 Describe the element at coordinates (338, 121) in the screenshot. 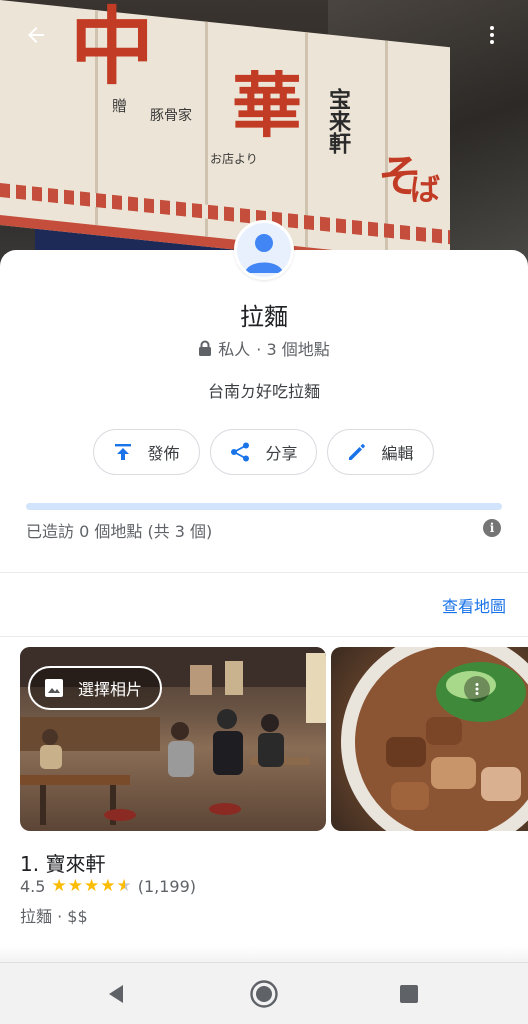

I see `noren-text: 宝来軒` at that location.